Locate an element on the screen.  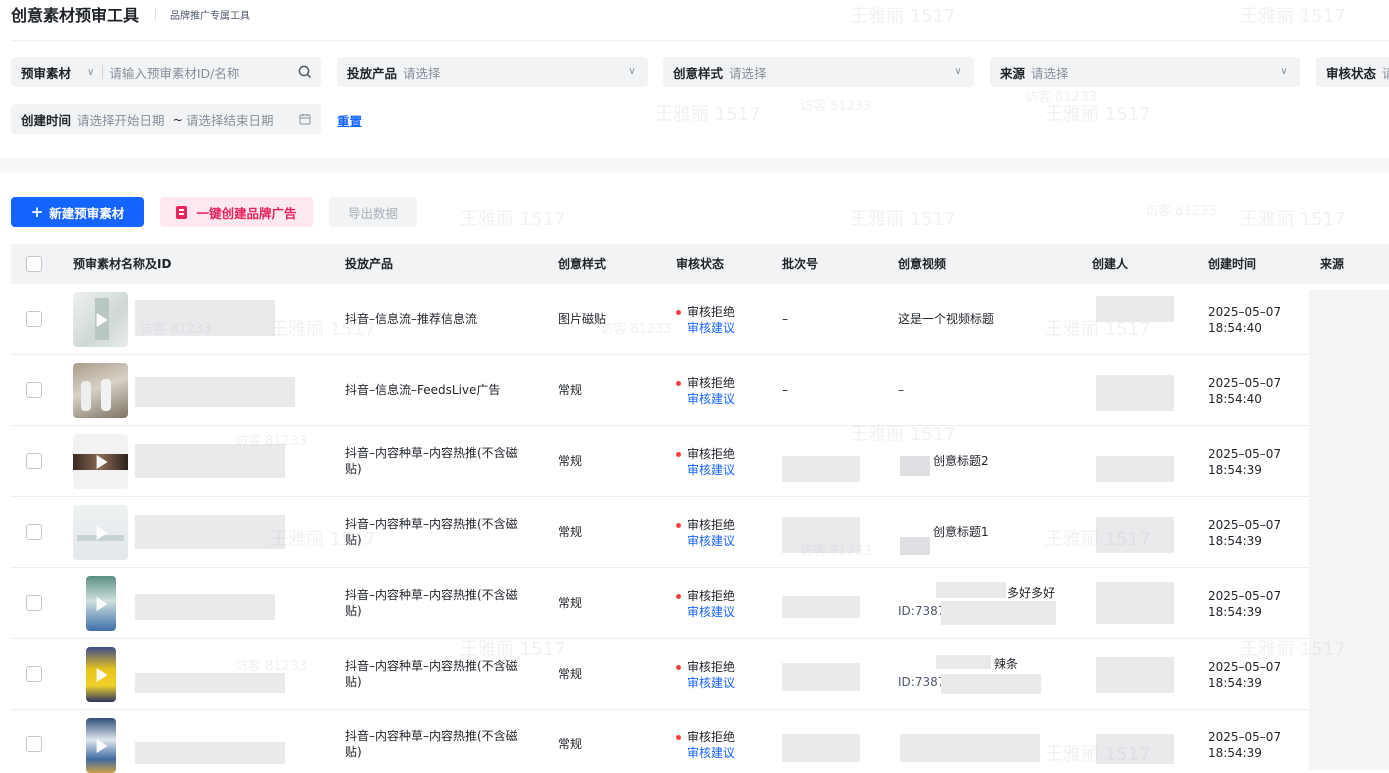
material-type-select: 预审素材 is located at coordinates (46, 72).